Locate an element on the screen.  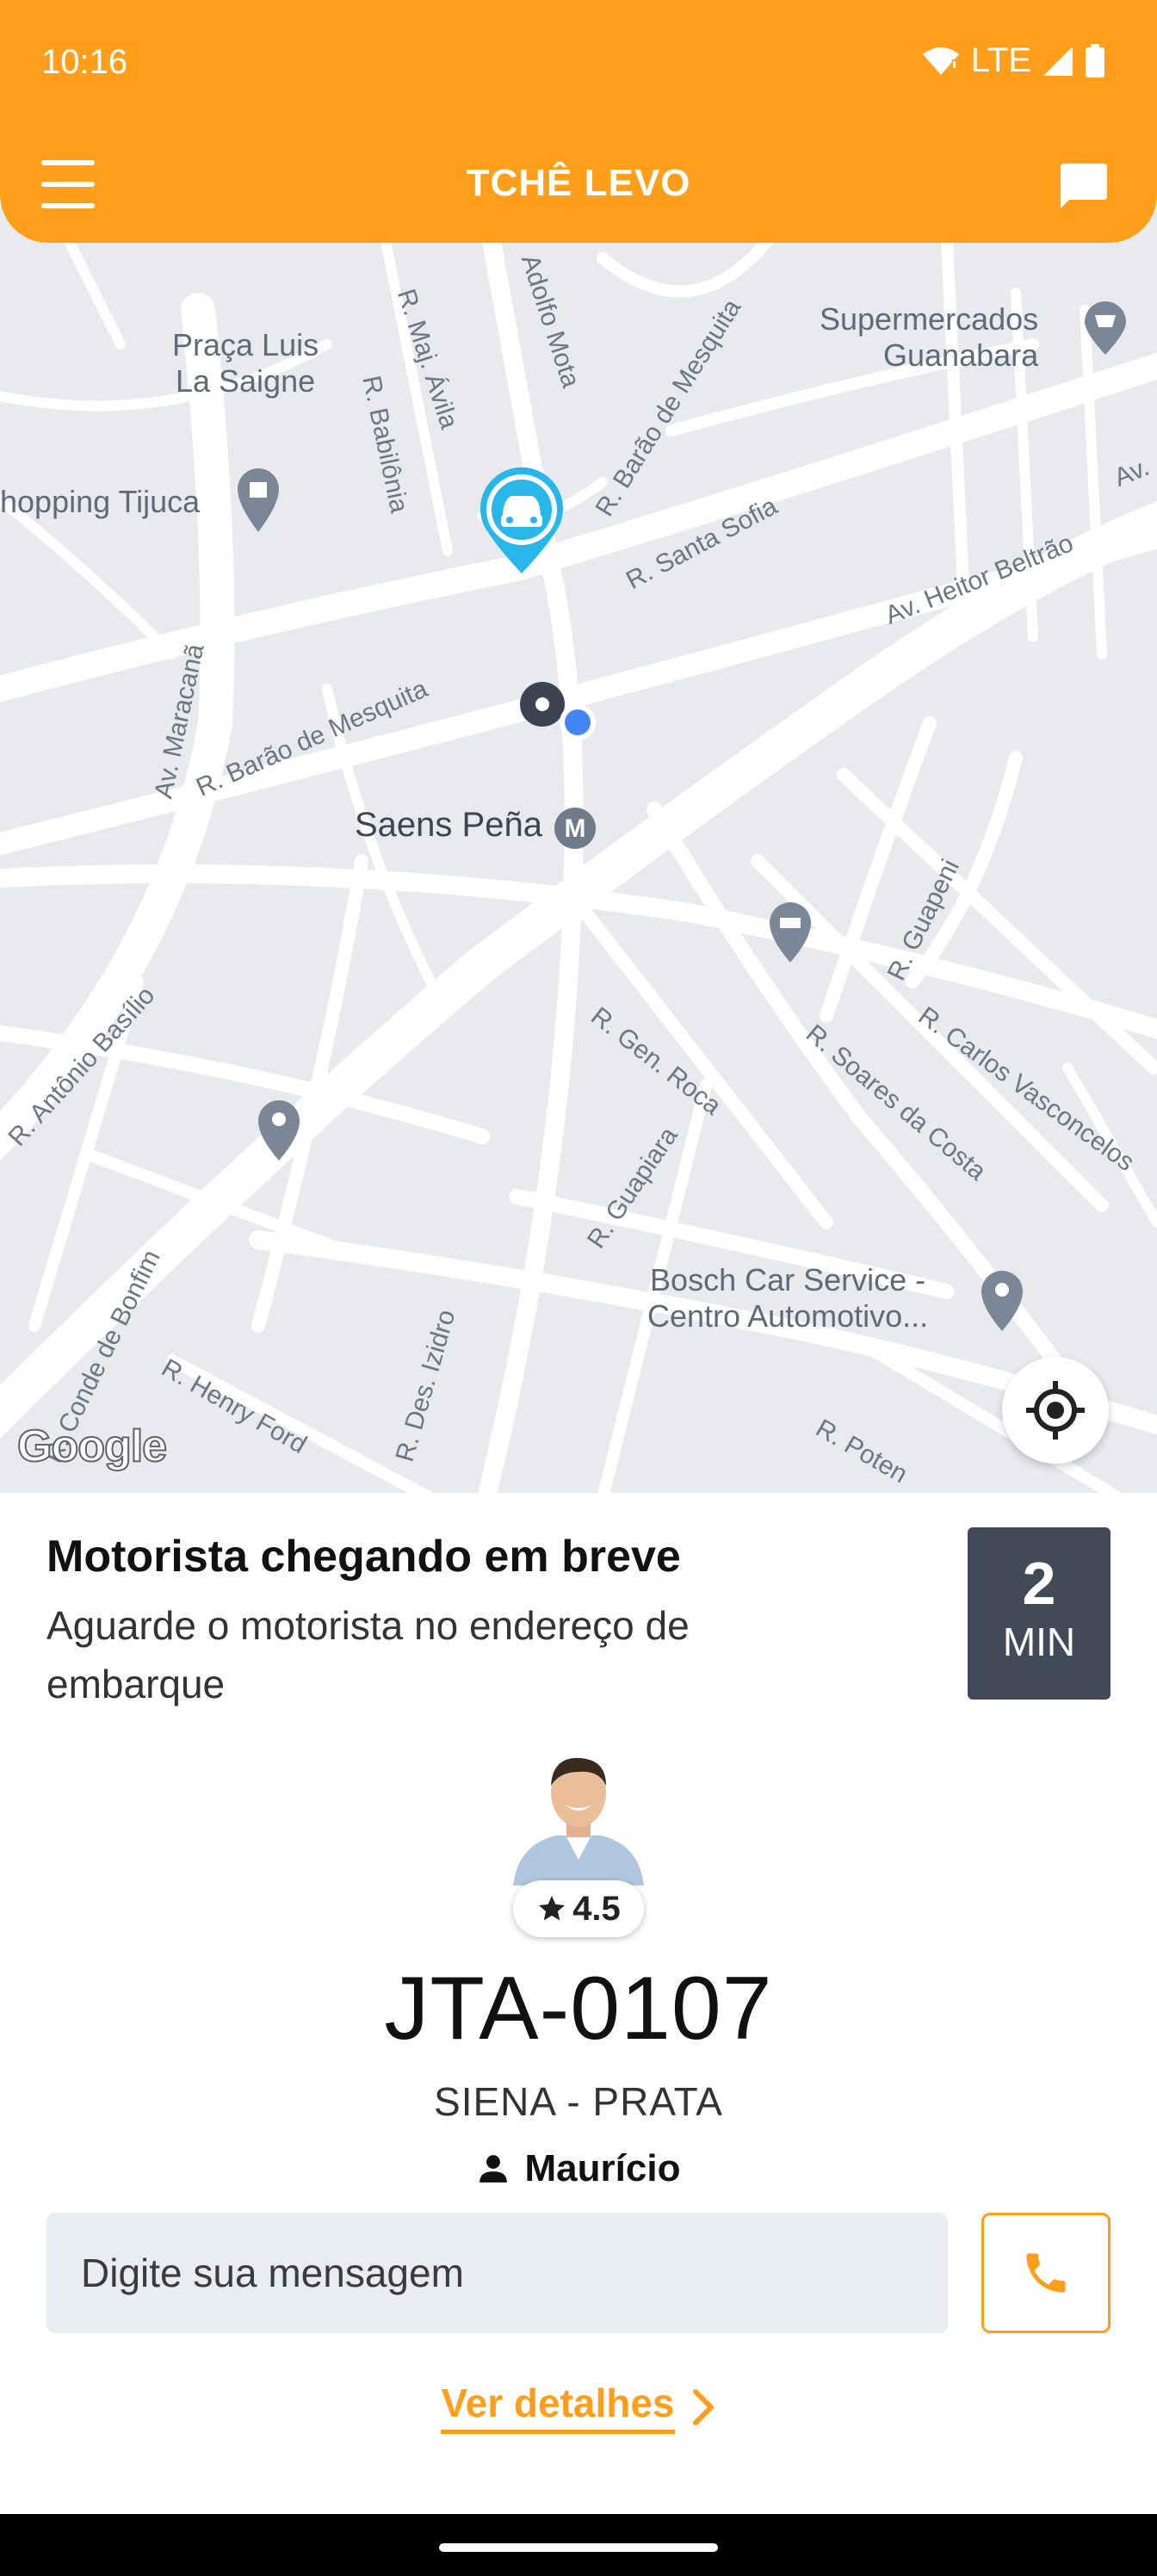
star-icon is located at coordinates (552, 1909).